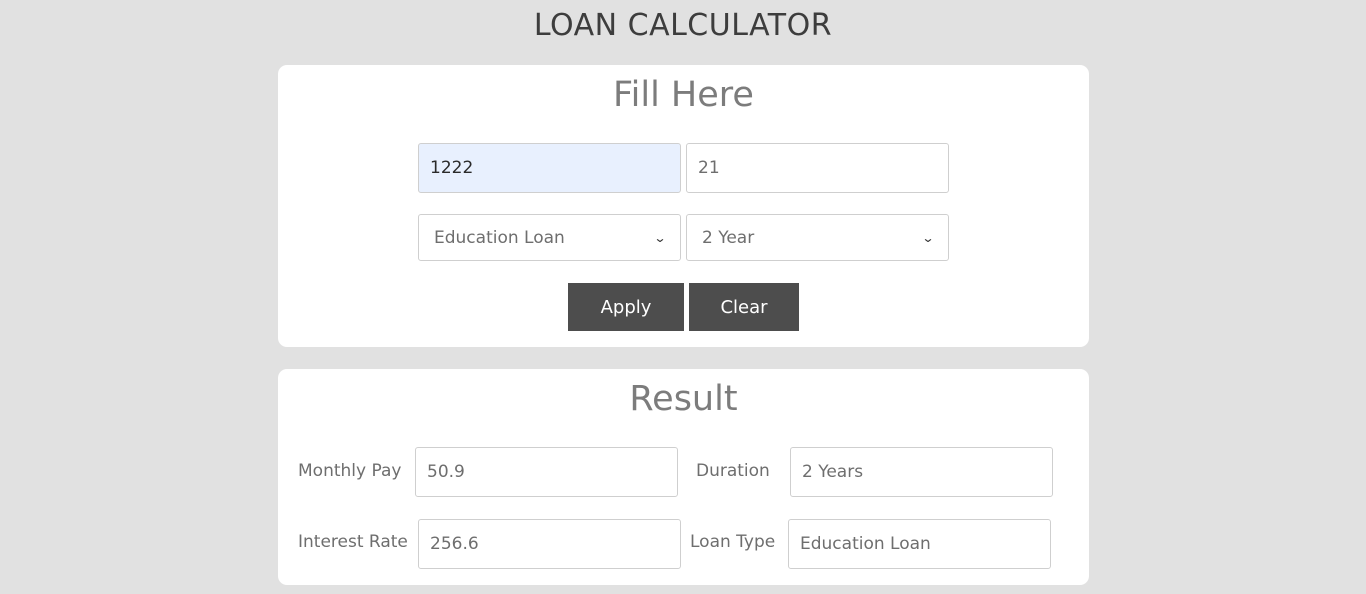  Describe the element at coordinates (683, 25) in the screenshot. I see `page-title: LOAN CALCULATOR` at that location.